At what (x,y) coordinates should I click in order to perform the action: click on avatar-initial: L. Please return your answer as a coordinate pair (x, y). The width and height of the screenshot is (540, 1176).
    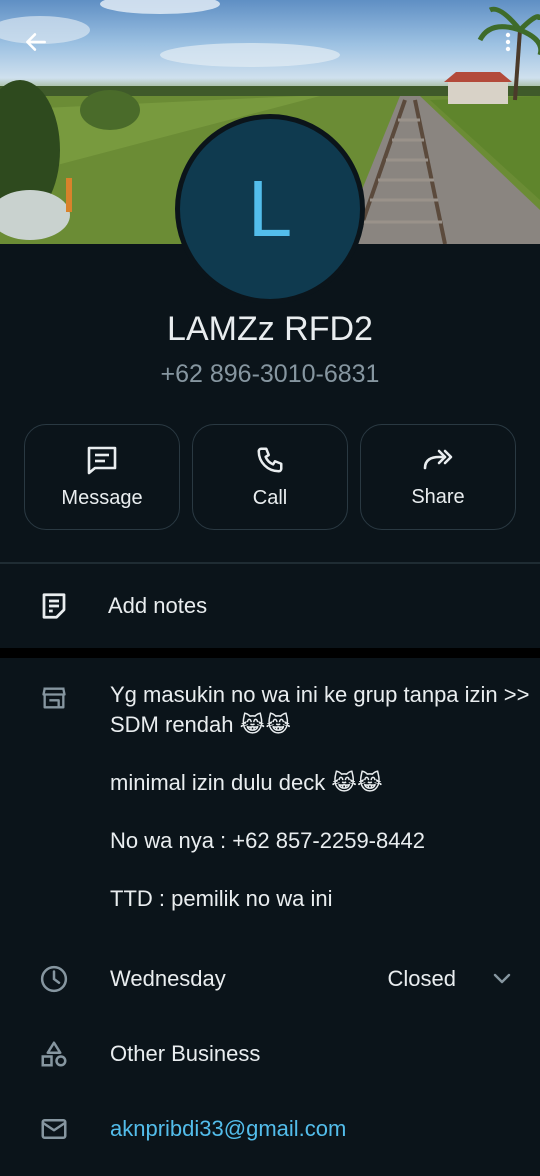
    Looking at the image, I should click on (270, 208).